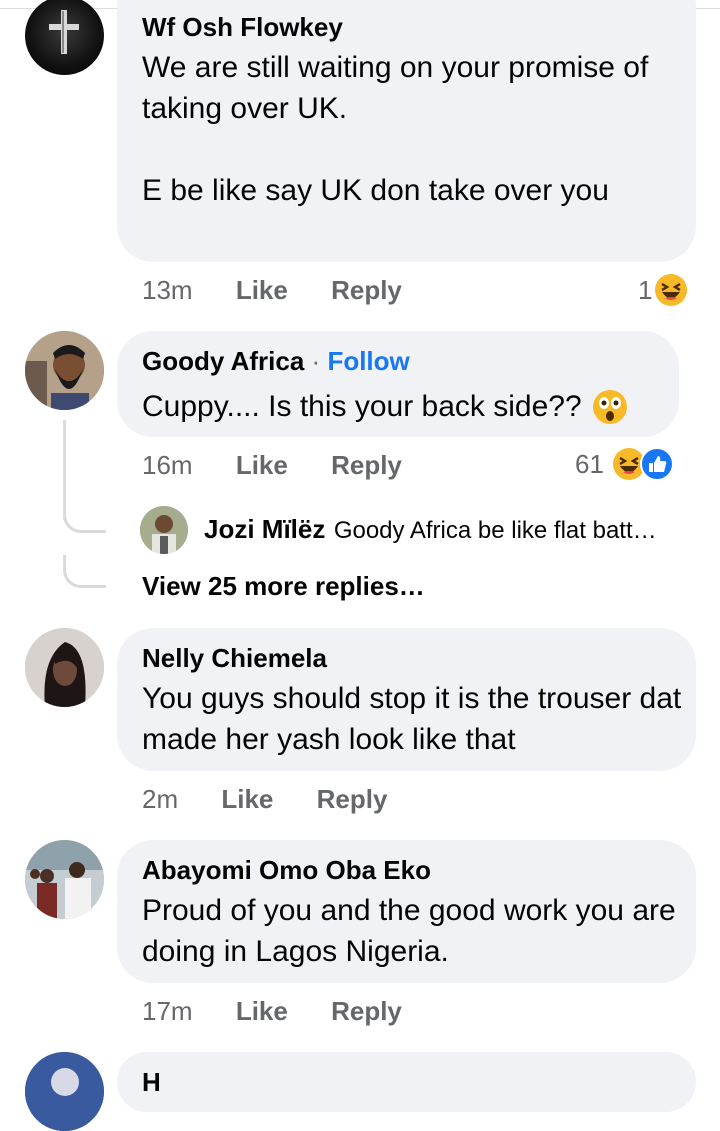 This screenshot has width=720, height=1131. Describe the element at coordinates (167, 1011) in the screenshot. I see `comment-timestamp: 17m` at that location.